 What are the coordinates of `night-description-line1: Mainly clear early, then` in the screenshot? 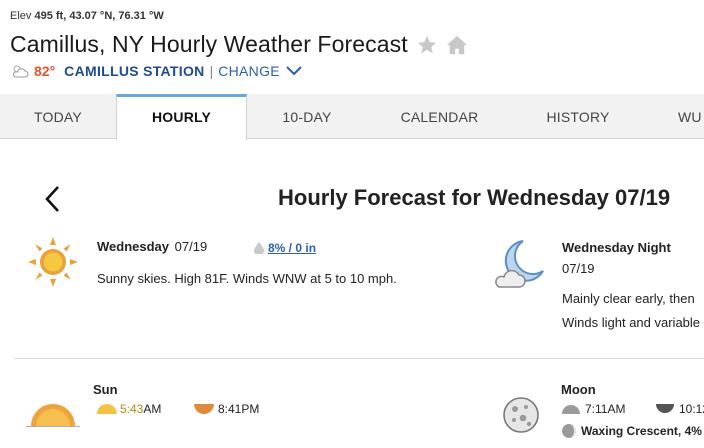 It's located at (628, 298).